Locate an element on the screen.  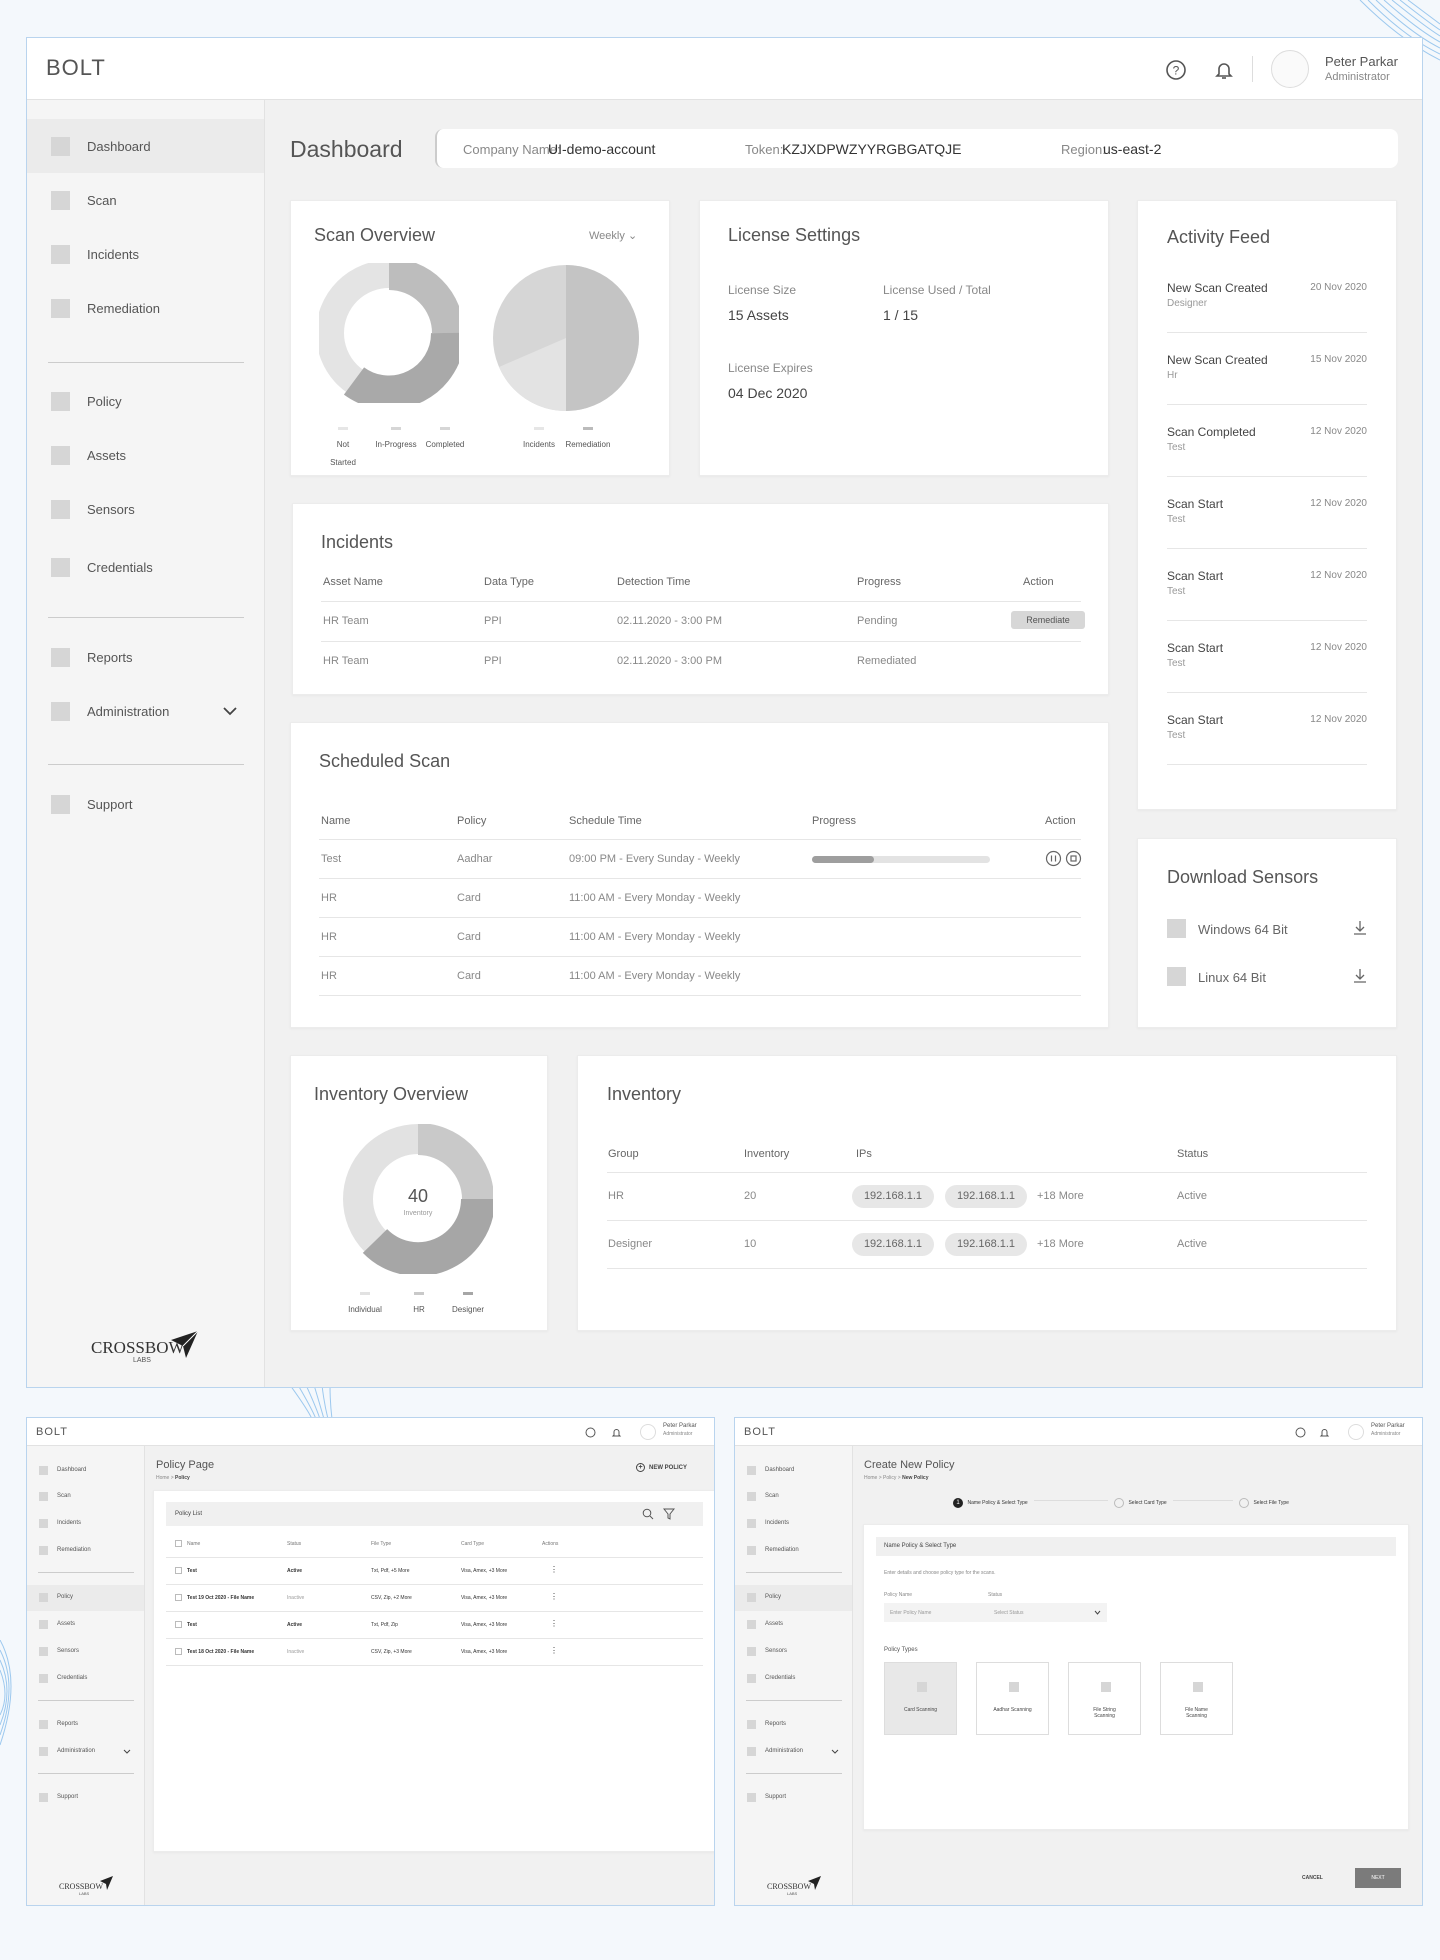
sensor-item: Windows 64 Bit is located at coordinates (1267, 929).